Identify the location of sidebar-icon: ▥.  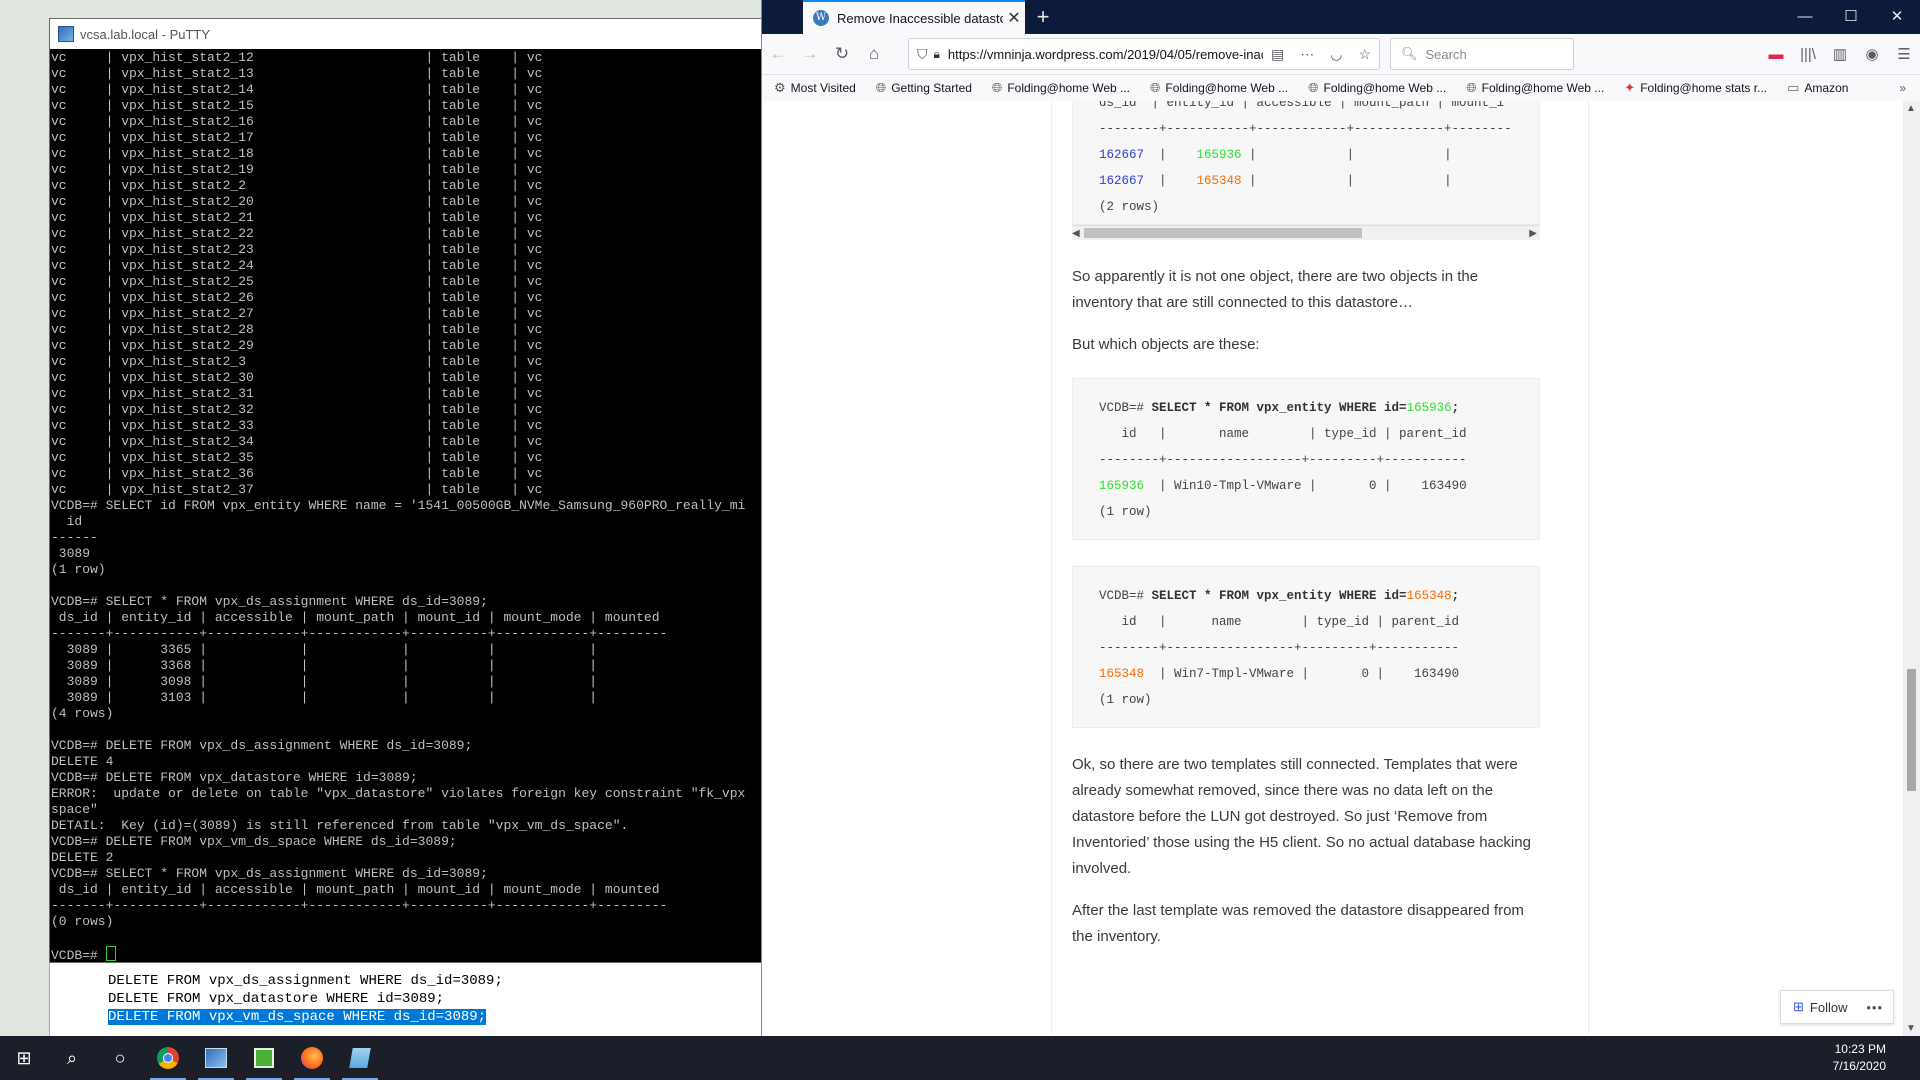
(1840, 54).